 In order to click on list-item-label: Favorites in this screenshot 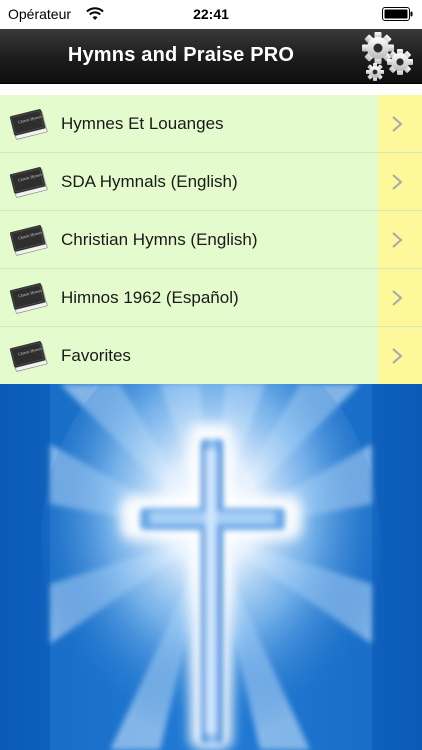, I will do `click(96, 355)`.